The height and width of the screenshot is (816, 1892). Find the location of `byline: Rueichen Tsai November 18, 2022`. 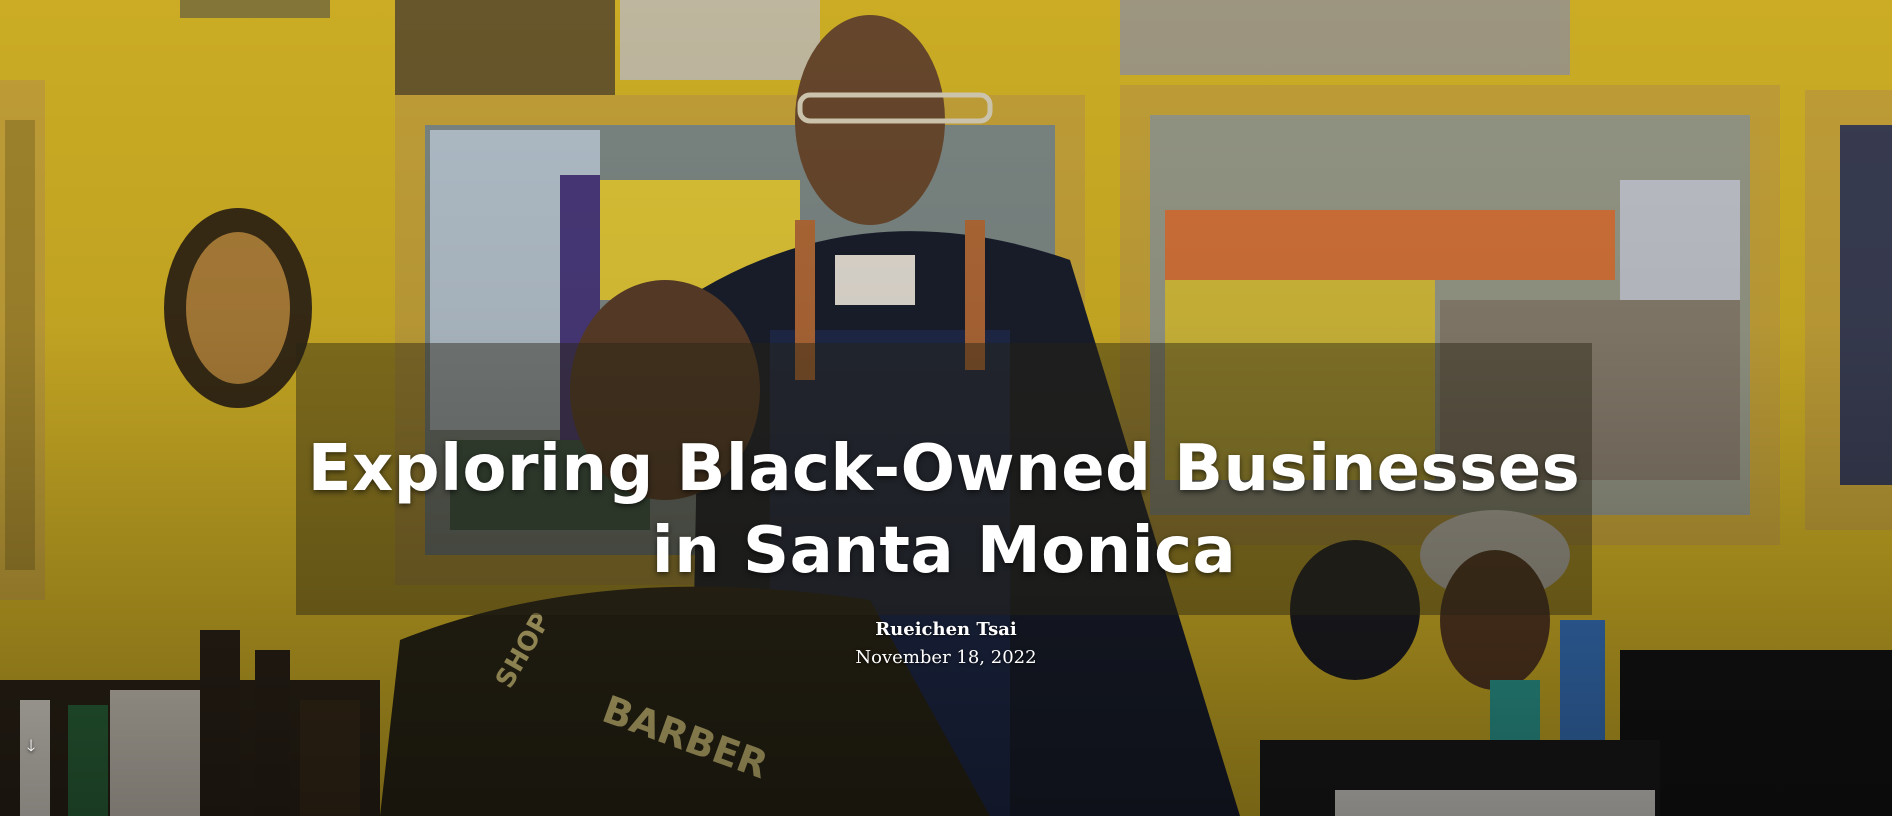

byline: Rueichen Tsai November 18, 2022 is located at coordinates (946, 645).